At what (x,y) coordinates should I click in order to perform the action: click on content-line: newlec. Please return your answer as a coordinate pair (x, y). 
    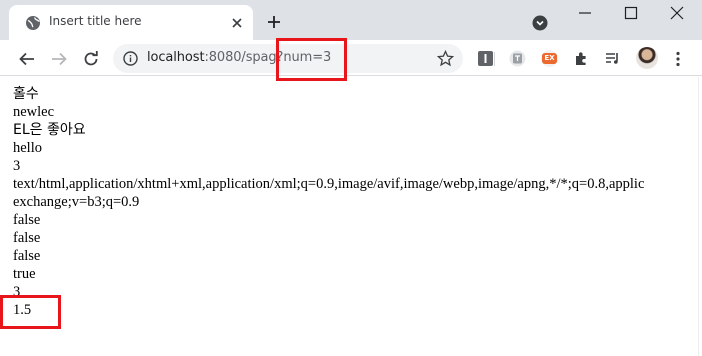
    Looking at the image, I should click on (34, 112).